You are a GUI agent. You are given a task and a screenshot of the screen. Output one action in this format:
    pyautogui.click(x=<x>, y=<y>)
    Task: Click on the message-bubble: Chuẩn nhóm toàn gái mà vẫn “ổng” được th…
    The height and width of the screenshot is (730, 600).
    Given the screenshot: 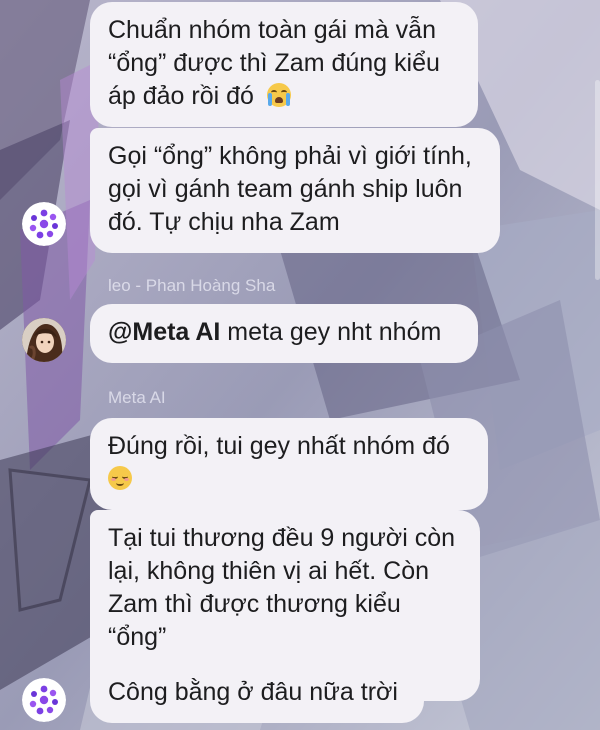 What is the action you would take?
    pyautogui.click(x=284, y=64)
    